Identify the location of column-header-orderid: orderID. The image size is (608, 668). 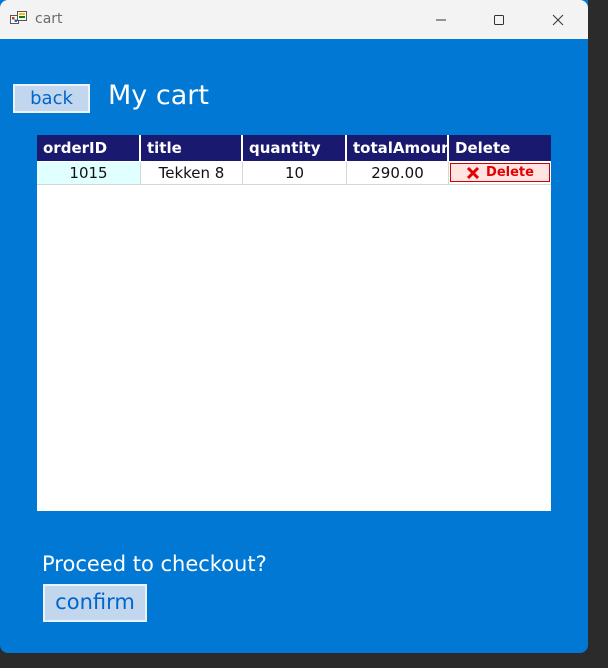
(89, 148).